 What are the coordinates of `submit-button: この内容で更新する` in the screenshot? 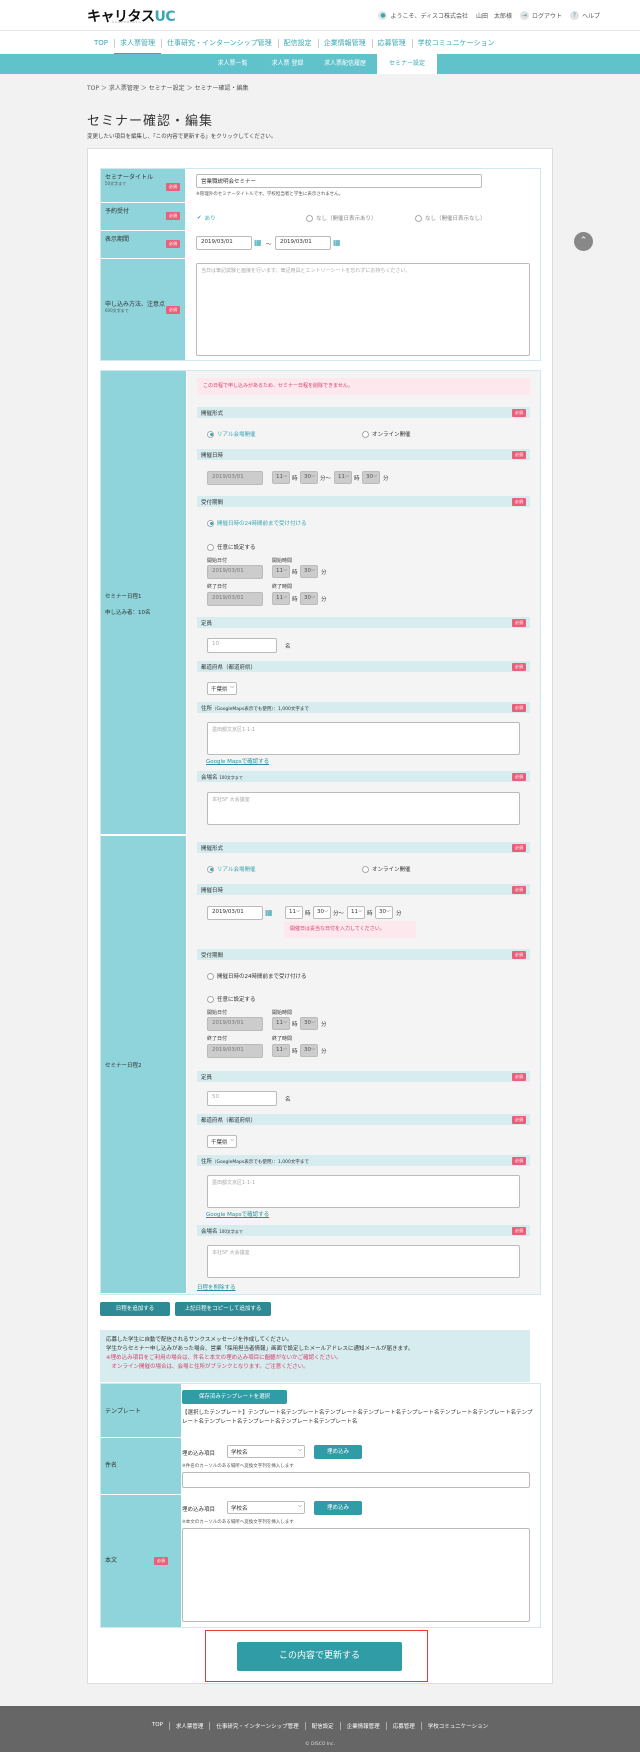 It's located at (319, 1656).